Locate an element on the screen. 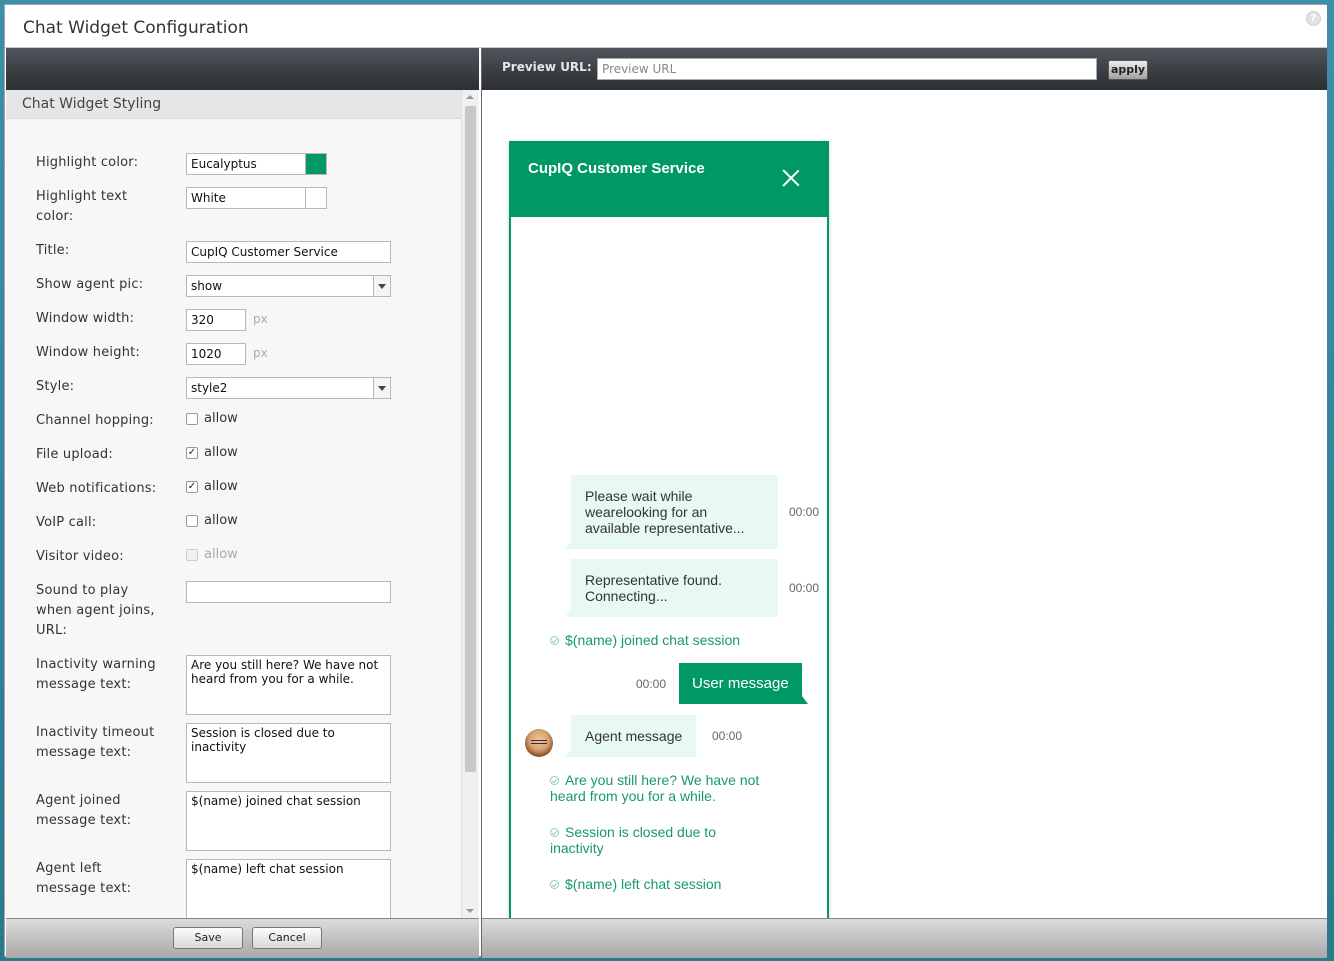 Image resolution: width=1334 pixels, height=961 pixels. web-notifications-checkbox: ✓ is located at coordinates (192, 487).